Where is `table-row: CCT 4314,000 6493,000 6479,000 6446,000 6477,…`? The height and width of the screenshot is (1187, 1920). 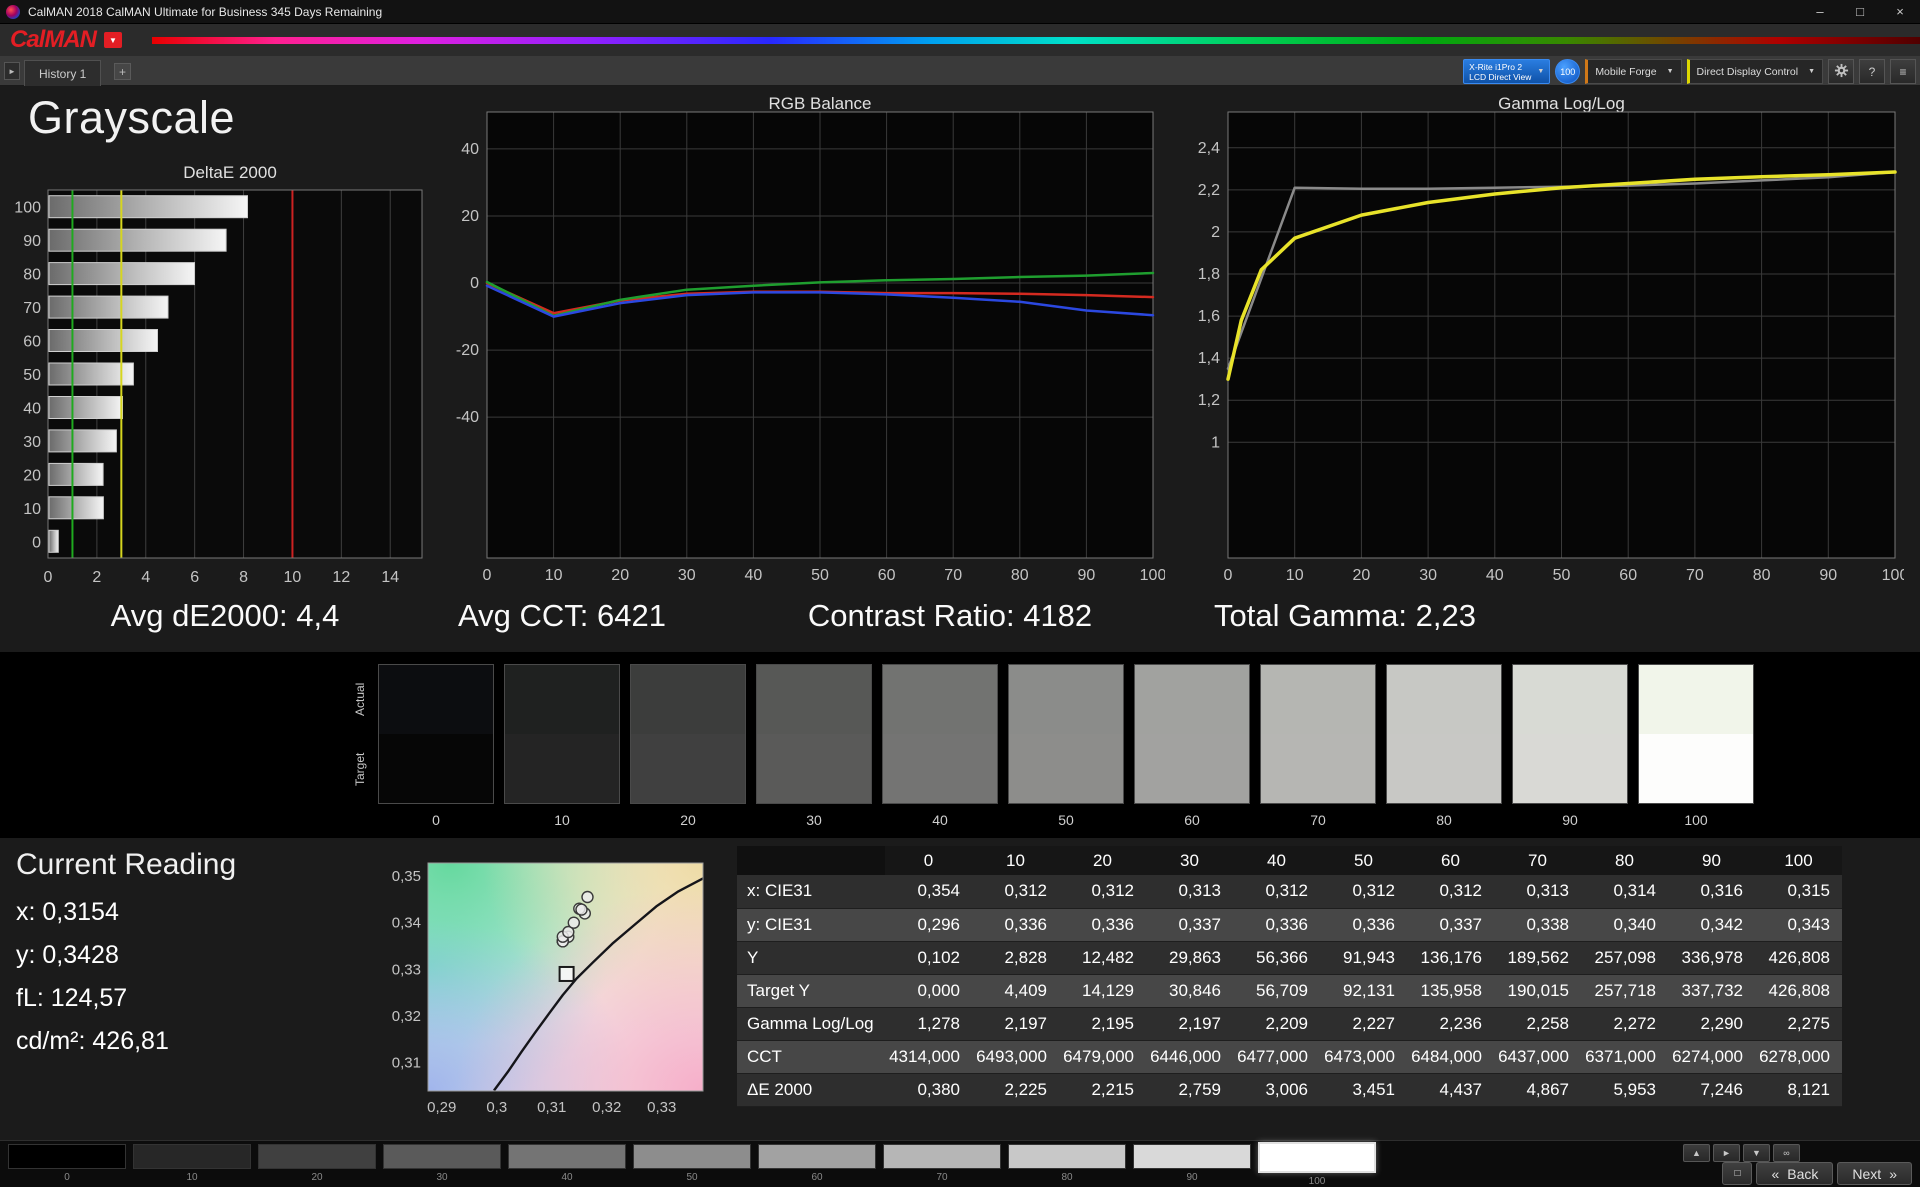 table-row: CCT 4314,000 6493,000 6479,000 6446,000 6477,… is located at coordinates (1289, 1057).